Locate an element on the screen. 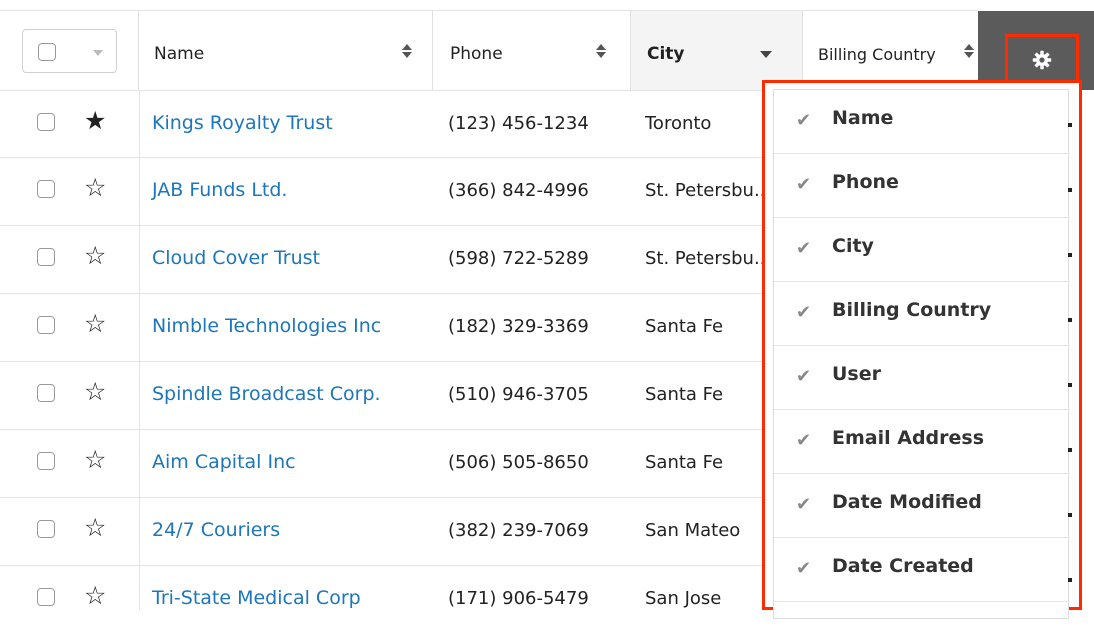 The width and height of the screenshot is (1094, 632). column-header-label: Name is located at coordinates (179, 54).